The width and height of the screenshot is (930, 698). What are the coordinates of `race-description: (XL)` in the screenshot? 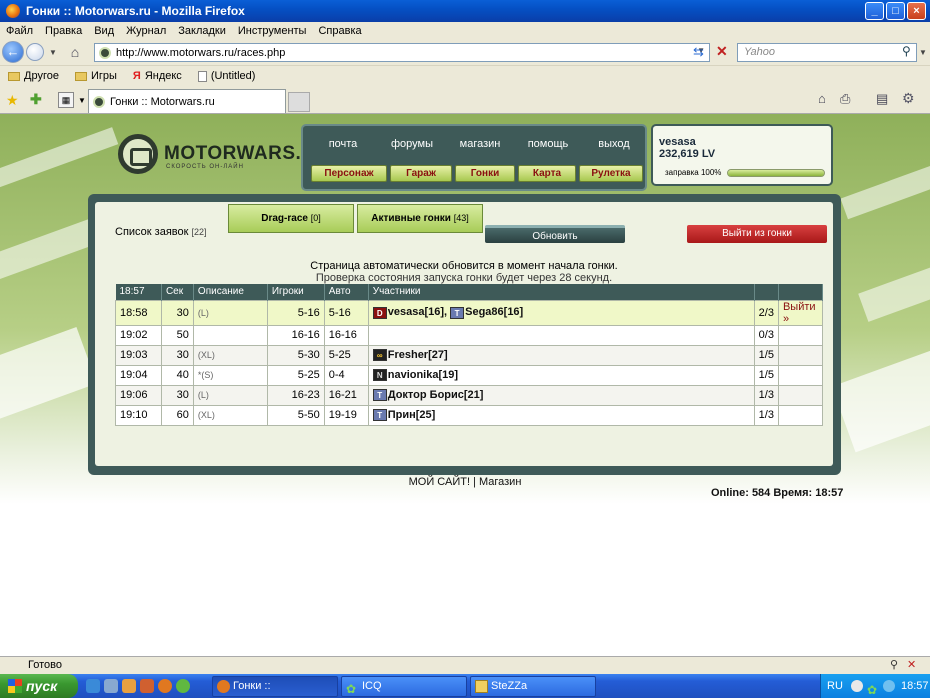 It's located at (230, 415).